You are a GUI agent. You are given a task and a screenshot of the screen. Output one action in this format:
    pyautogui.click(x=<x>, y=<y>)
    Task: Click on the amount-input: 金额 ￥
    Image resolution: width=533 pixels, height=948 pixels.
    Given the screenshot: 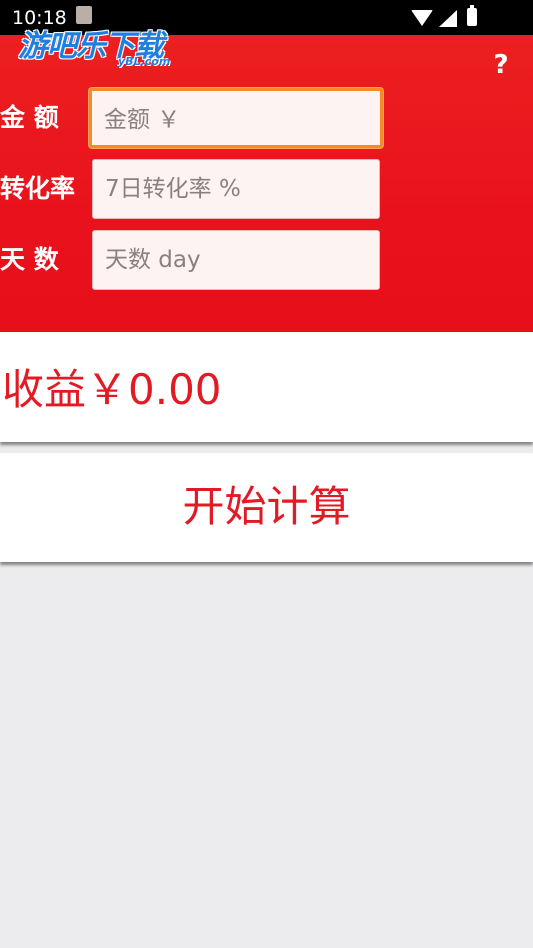 What is the action you would take?
    pyautogui.click(x=236, y=118)
    